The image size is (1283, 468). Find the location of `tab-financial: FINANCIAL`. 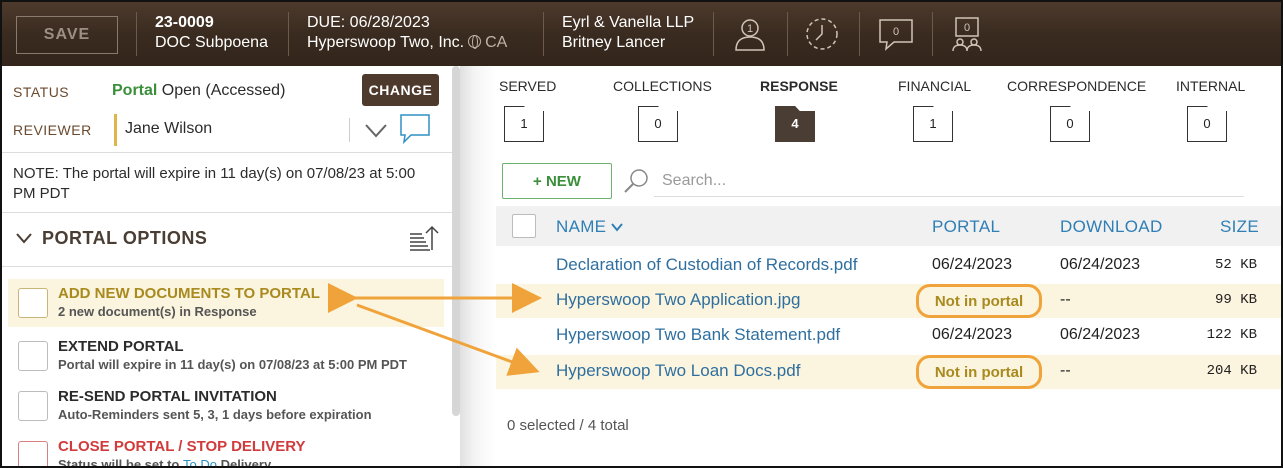

tab-financial: FINANCIAL is located at coordinates (934, 86).